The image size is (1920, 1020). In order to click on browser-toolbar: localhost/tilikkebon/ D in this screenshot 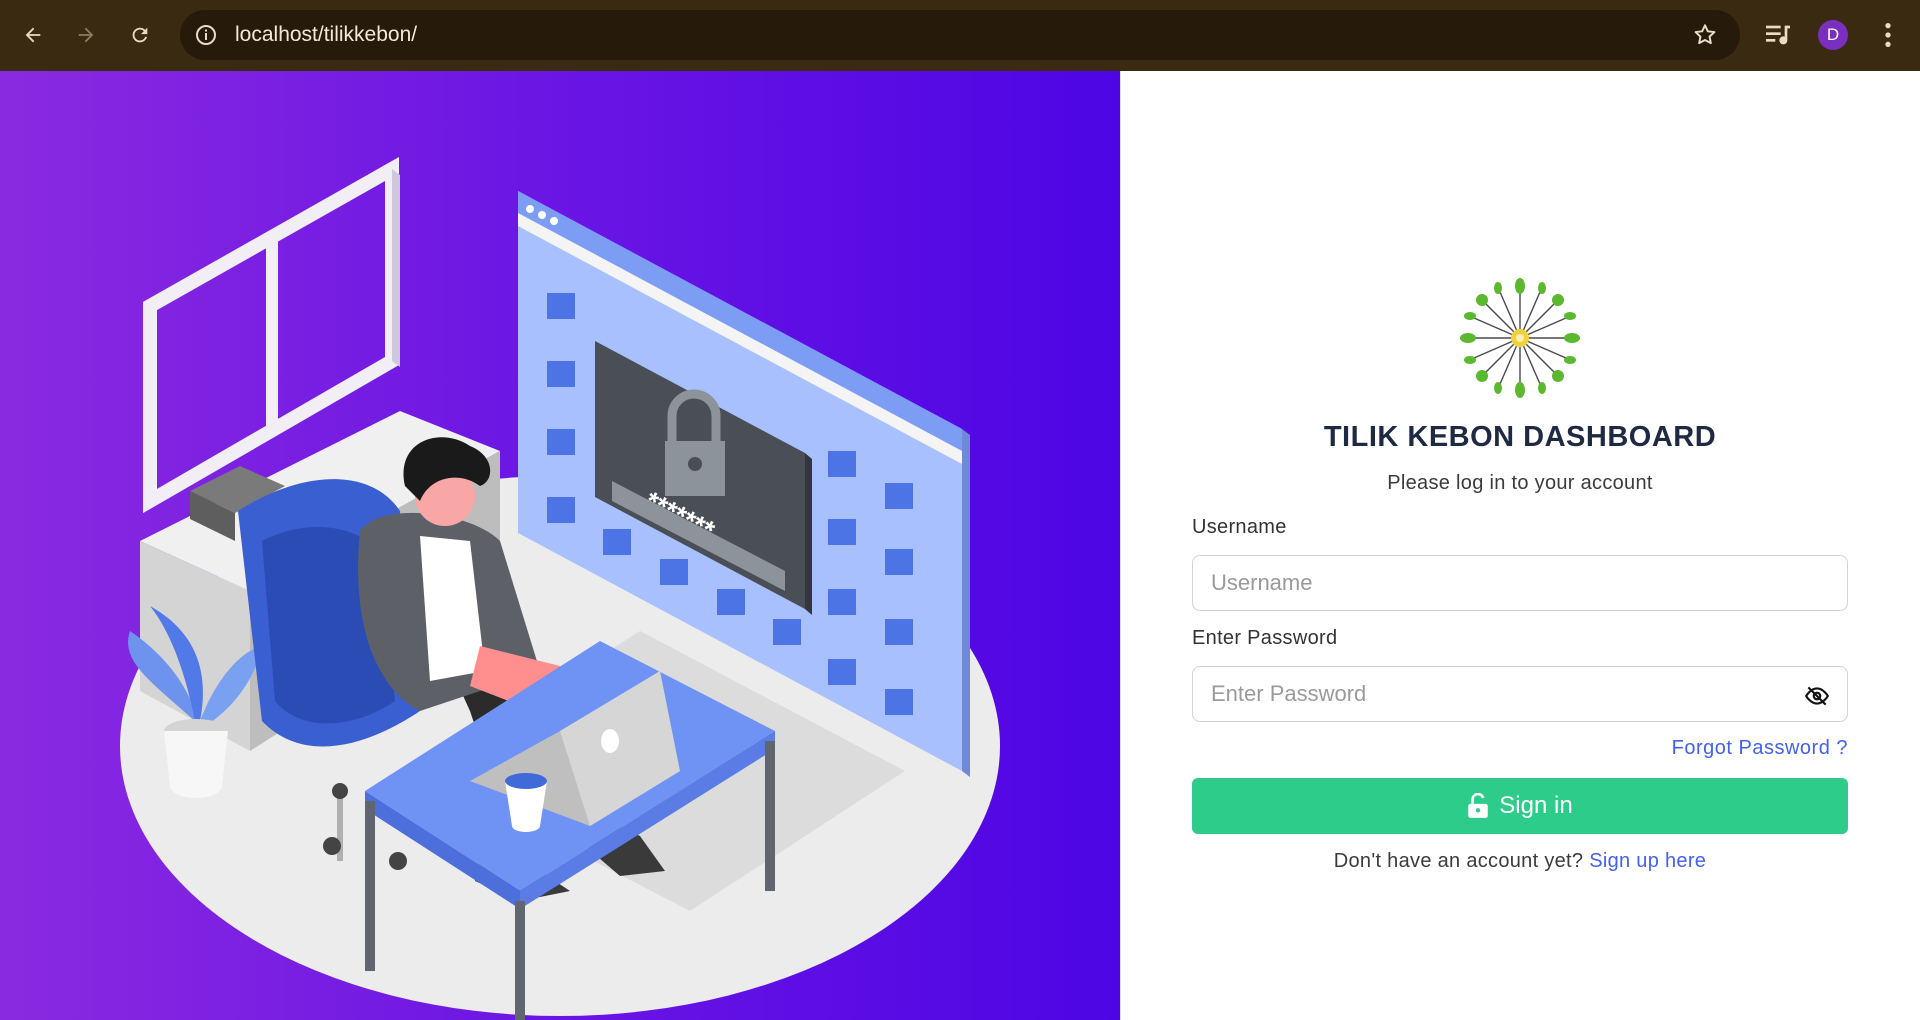, I will do `click(960, 35)`.